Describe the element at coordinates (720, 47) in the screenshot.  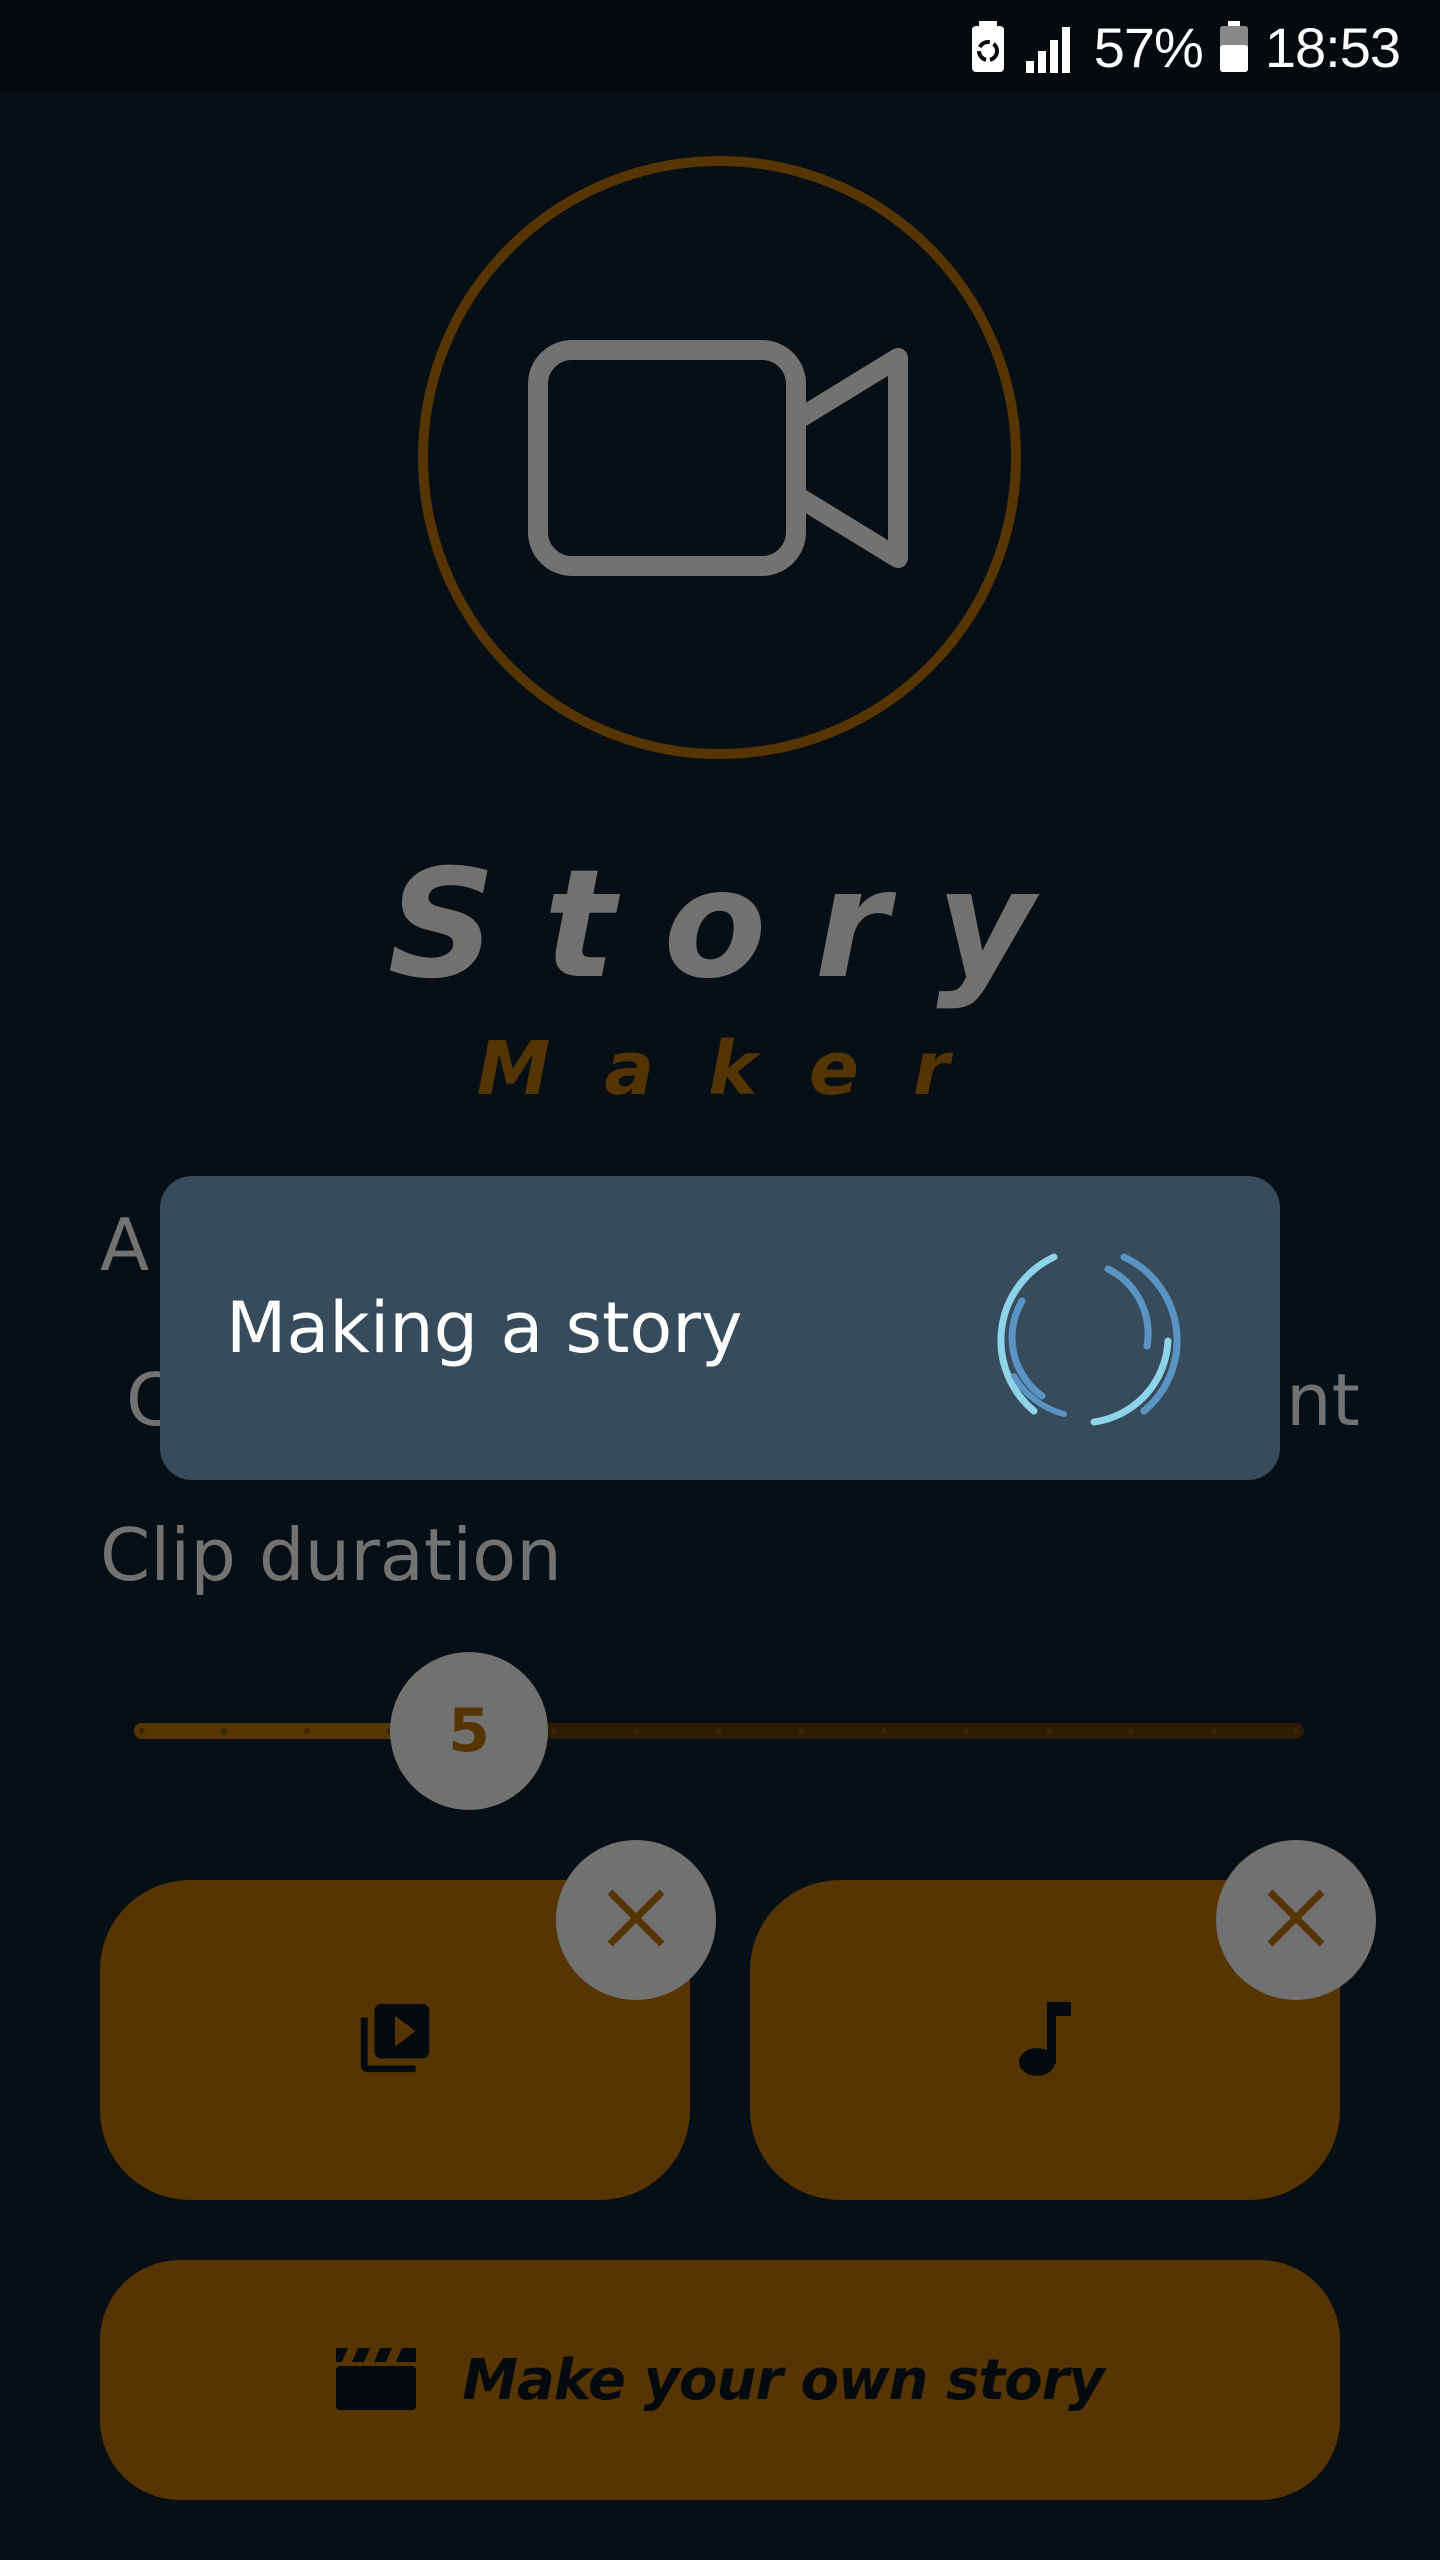
I see `status-bar: 57% 18:53` at that location.